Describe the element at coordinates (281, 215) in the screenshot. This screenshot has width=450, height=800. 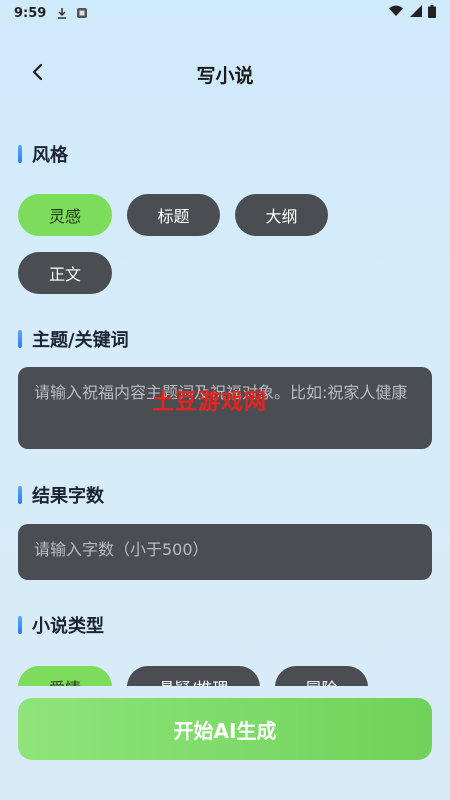
I see `style-chip-outline: 大纲` at that location.